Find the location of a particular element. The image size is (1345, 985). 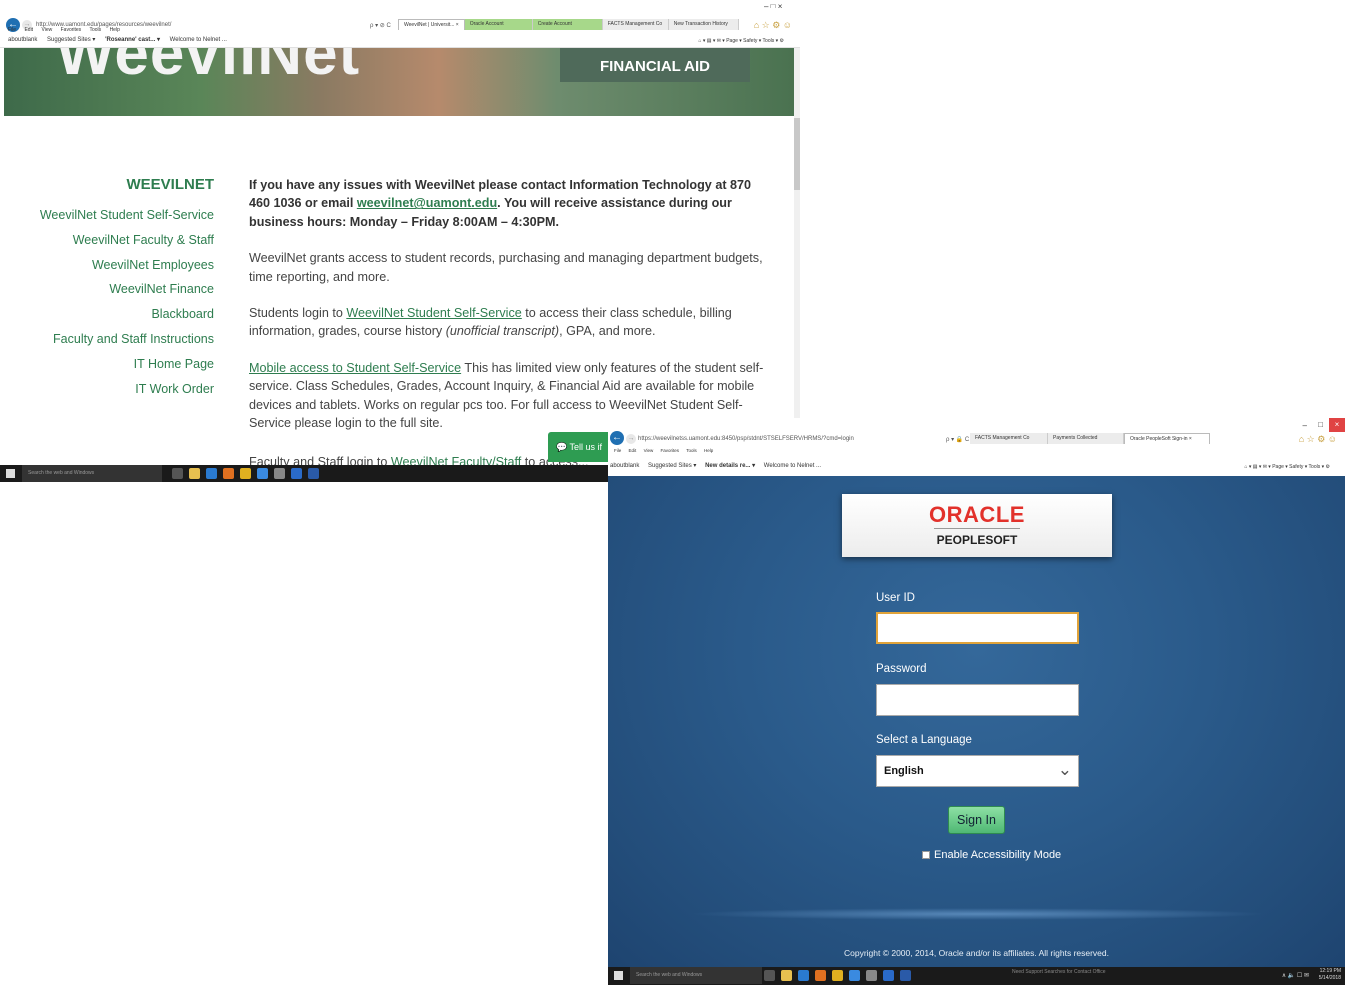

hero-title: WeevilNet is located at coordinates (208, 68).